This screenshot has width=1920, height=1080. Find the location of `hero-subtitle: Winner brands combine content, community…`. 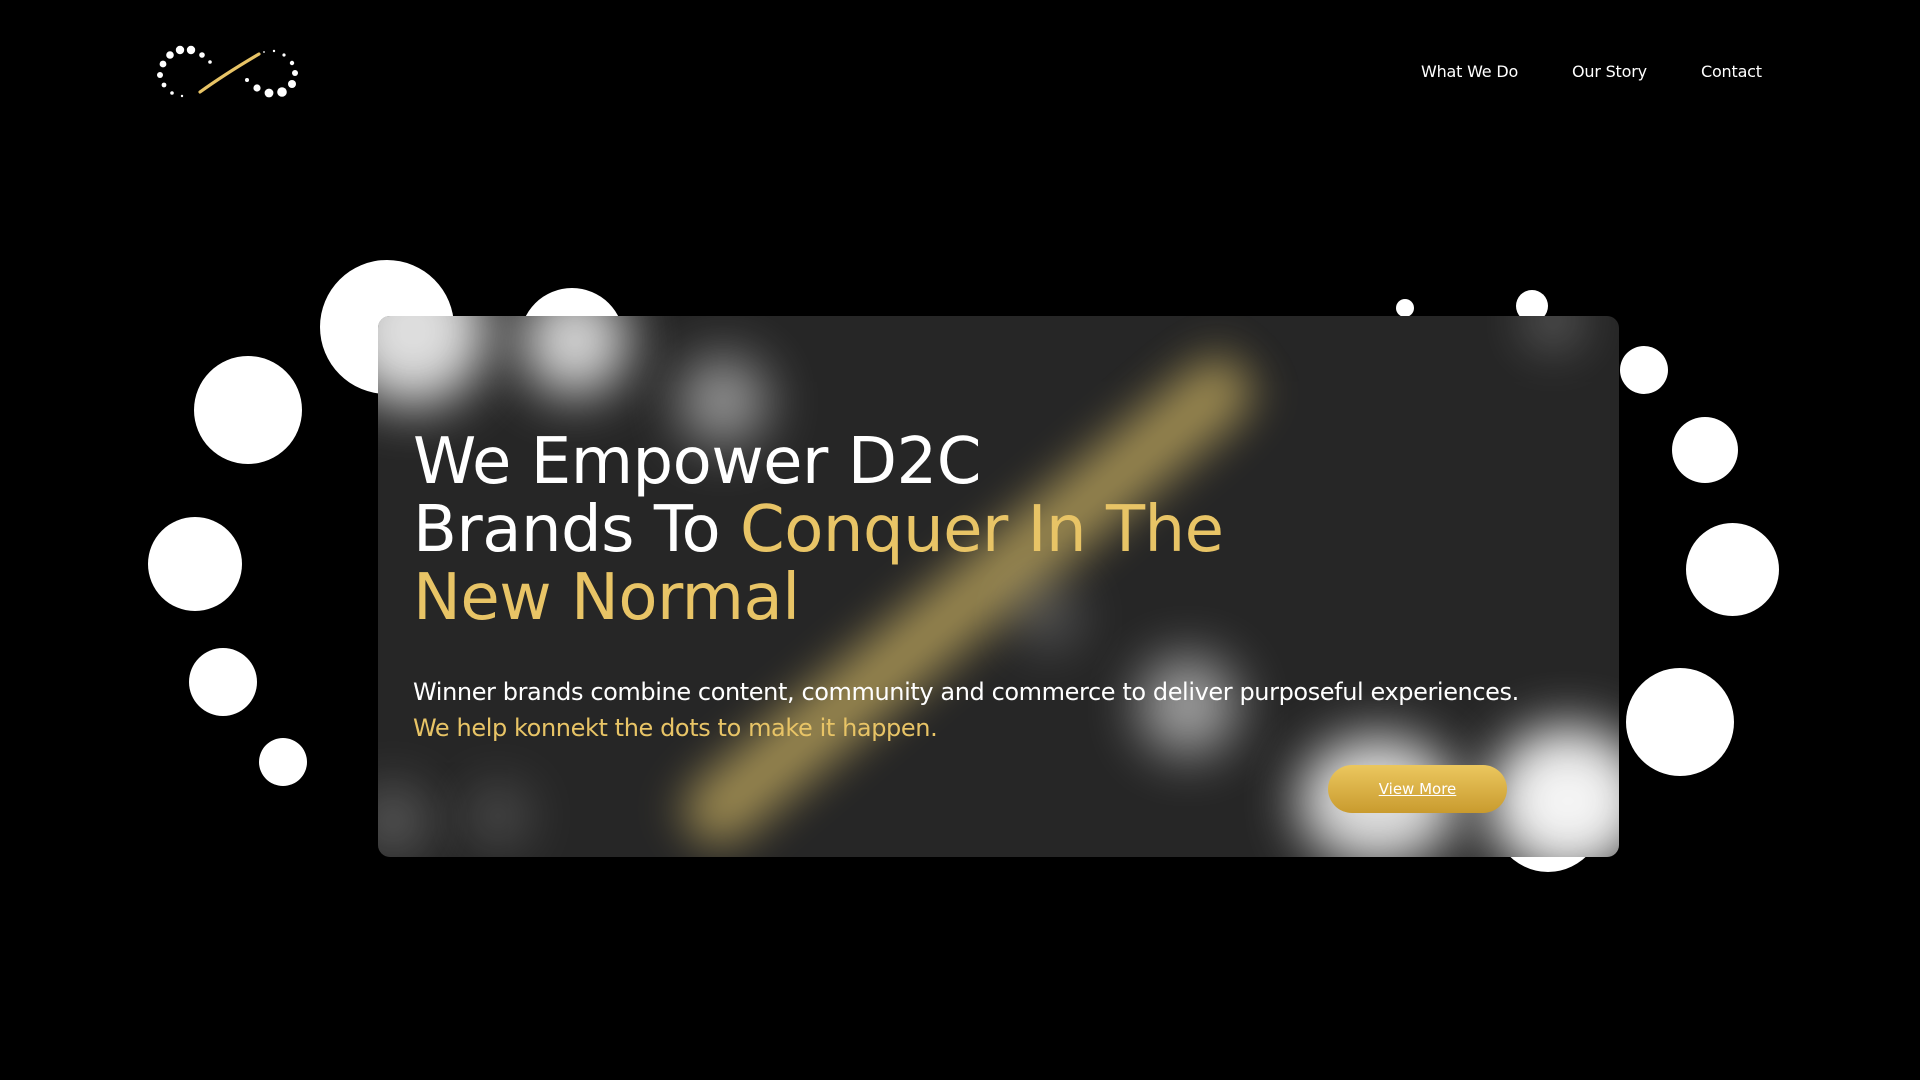

hero-subtitle: Winner brands combine content, community… is located at coordinates (966, 692).